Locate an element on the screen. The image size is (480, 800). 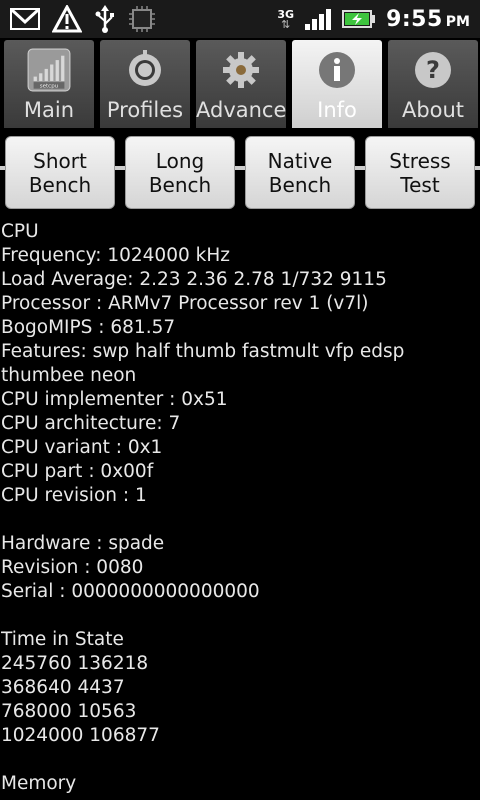
time-in-state-row: 368640 4437 is located at coordinates (63, 687).